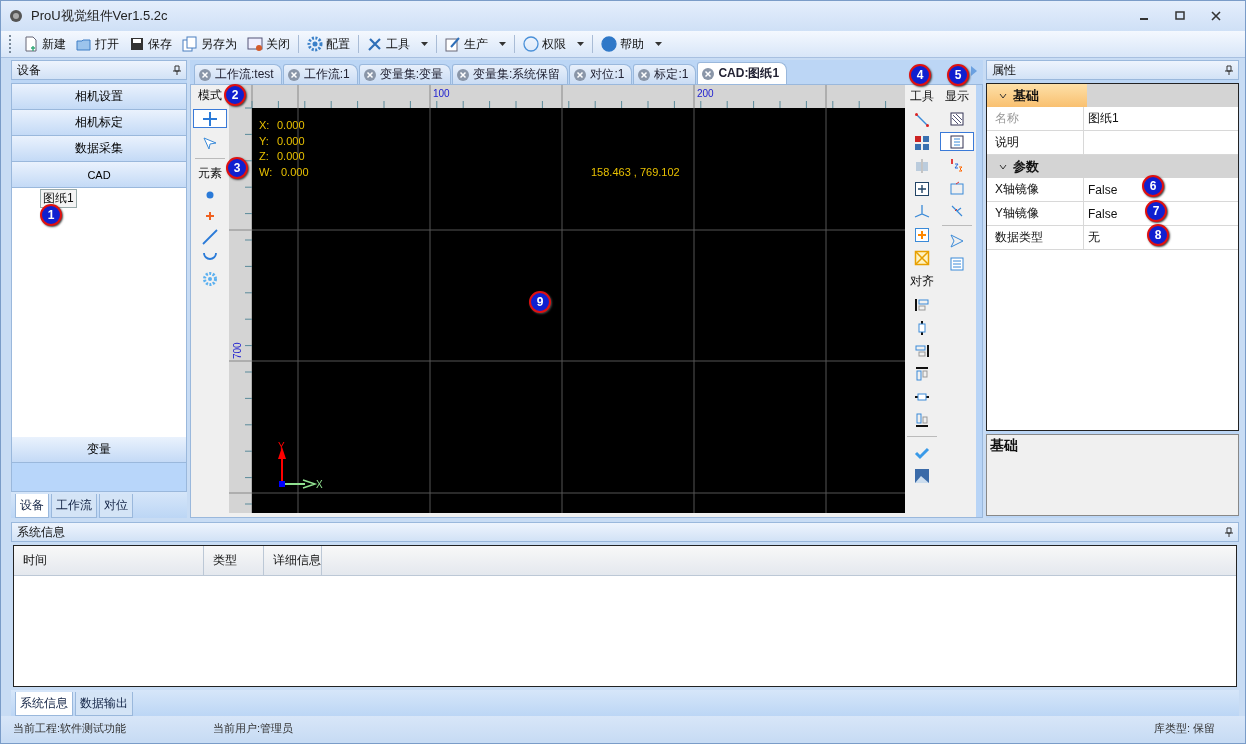  Describe the element at coordinates (397, 44) in the screenshot. I see `toolbar-button: 工具` at that location.